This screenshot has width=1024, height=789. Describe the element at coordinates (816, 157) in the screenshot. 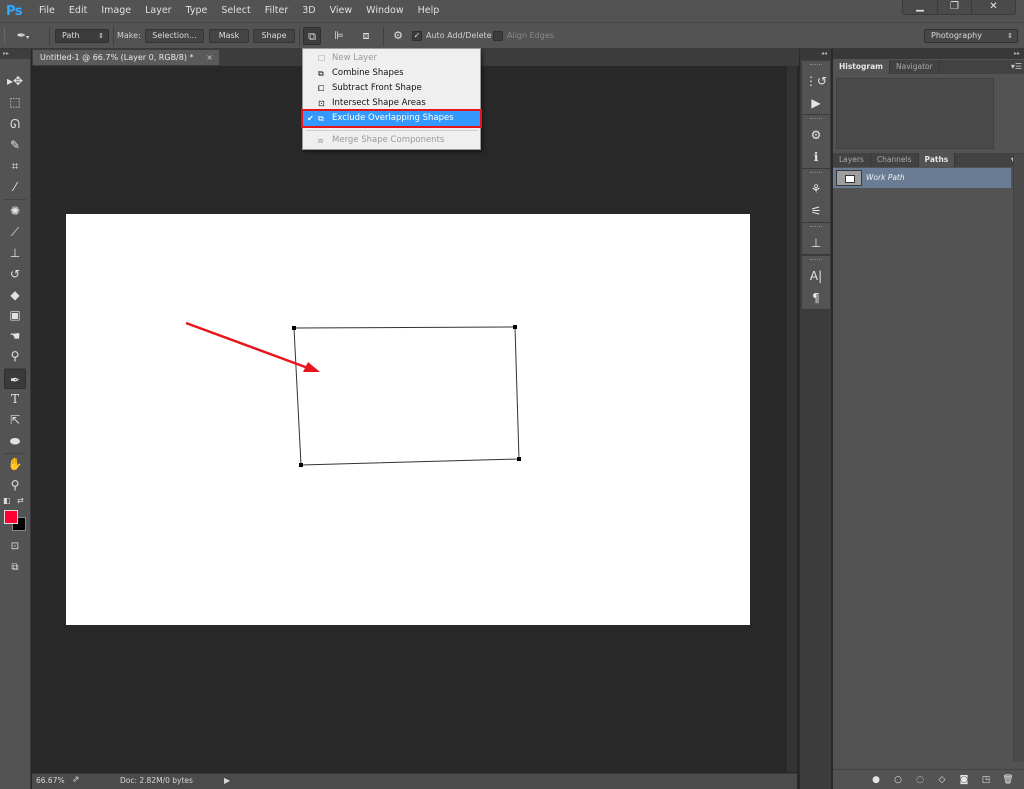

I see `info-icon: ℹ` at that location.